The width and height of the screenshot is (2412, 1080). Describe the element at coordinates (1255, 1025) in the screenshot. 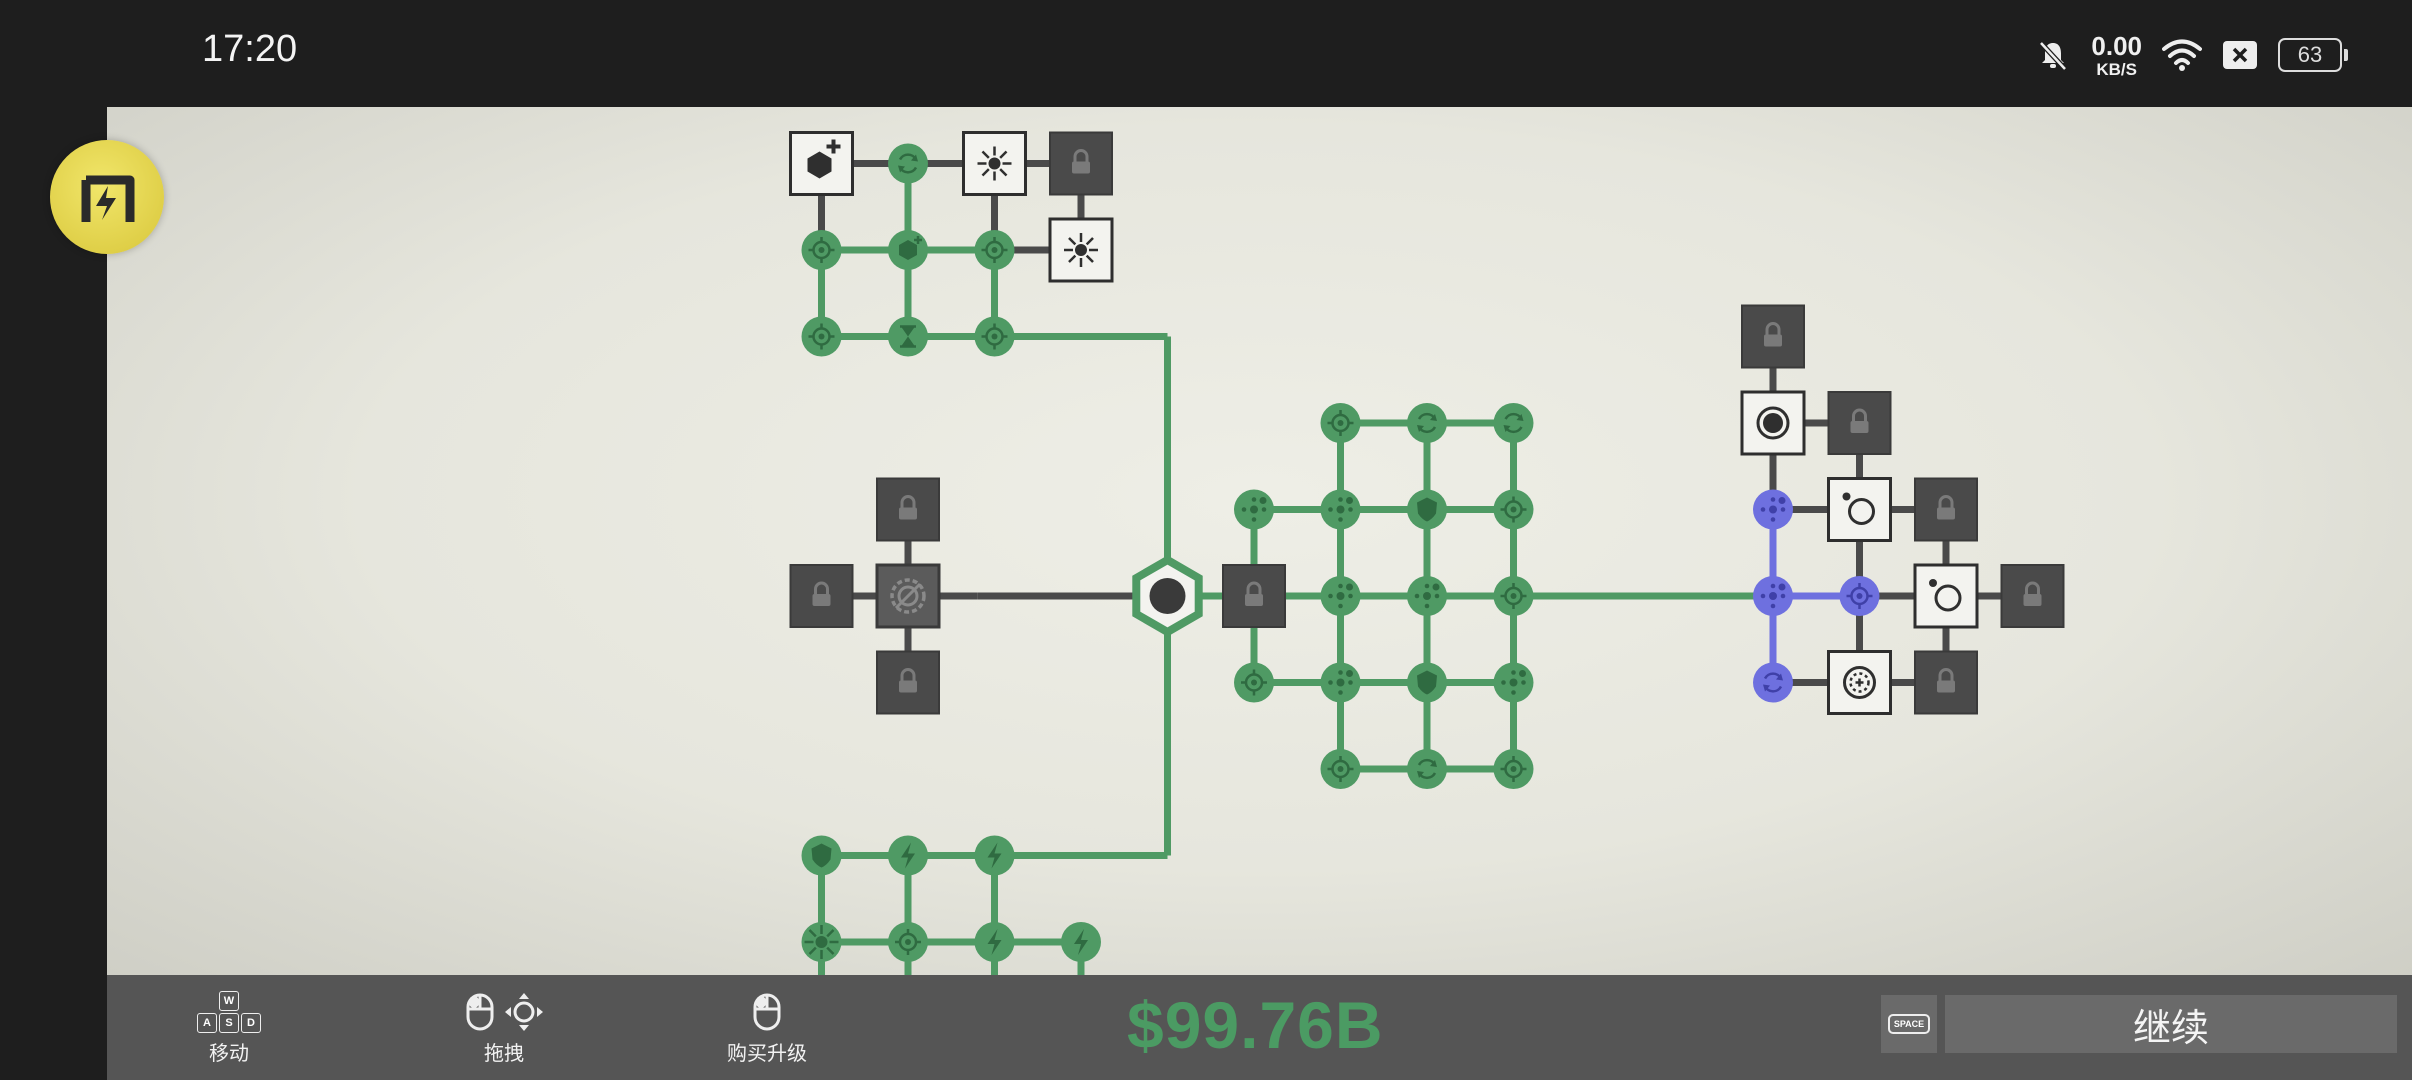

I see `money-counter: $99.76B` at that location.